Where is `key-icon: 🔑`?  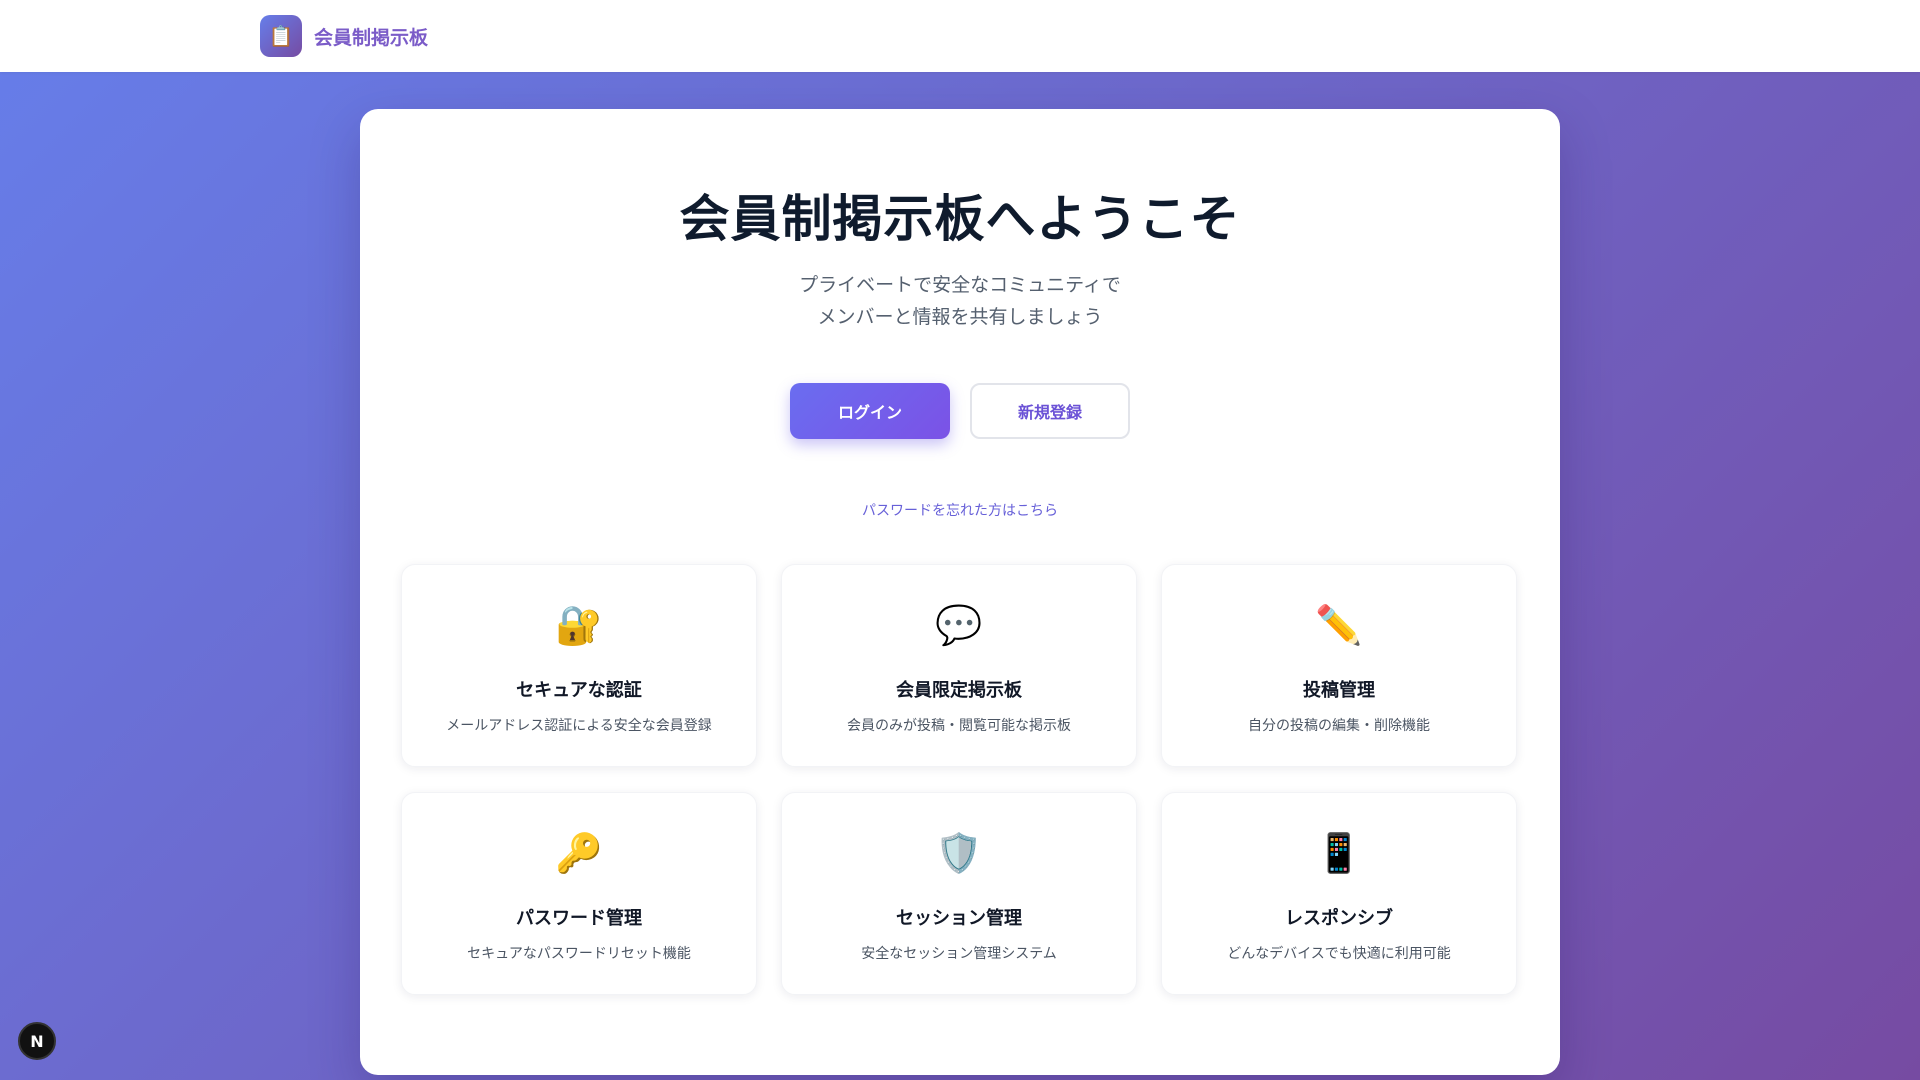 key-icon: 🔑 is located at coordinates (579, 853).